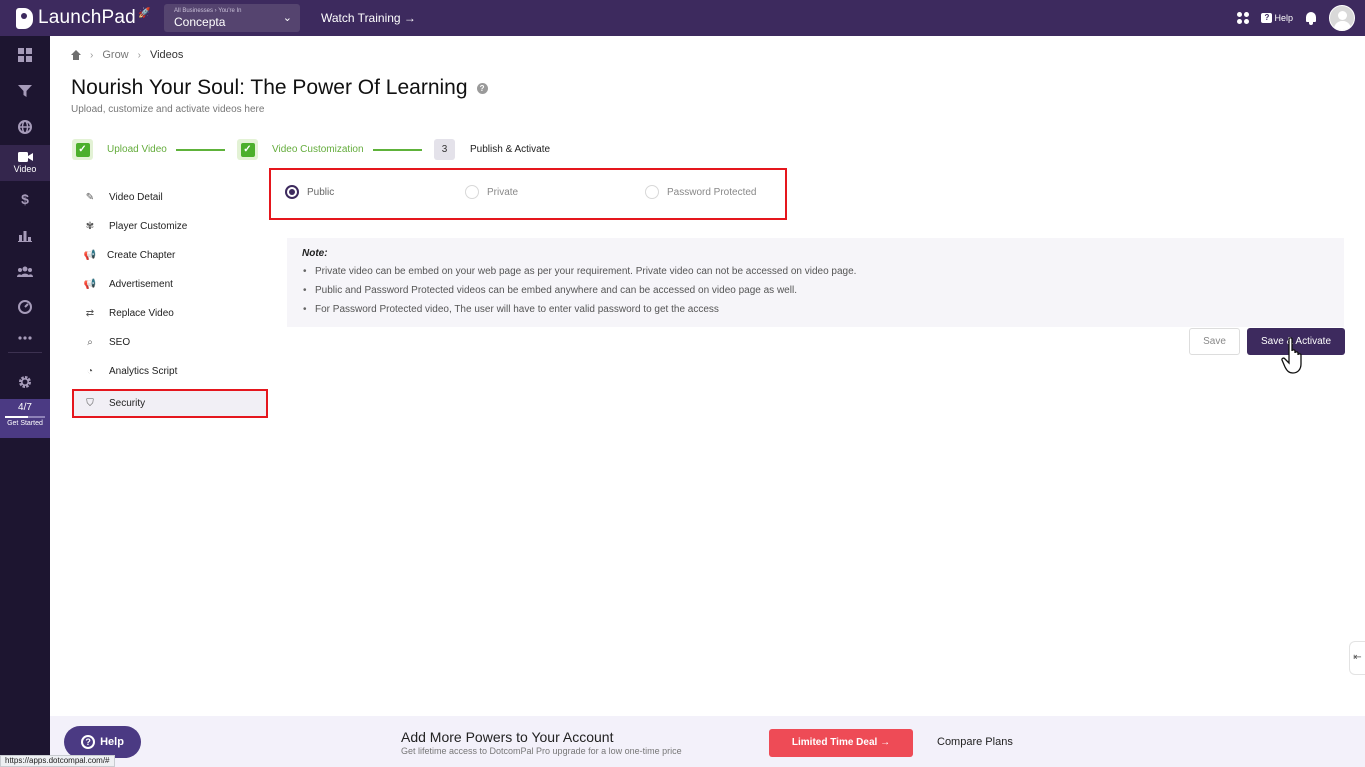  I want to click on promo-title: Add More Powers to Your Account, so click(507, 737).